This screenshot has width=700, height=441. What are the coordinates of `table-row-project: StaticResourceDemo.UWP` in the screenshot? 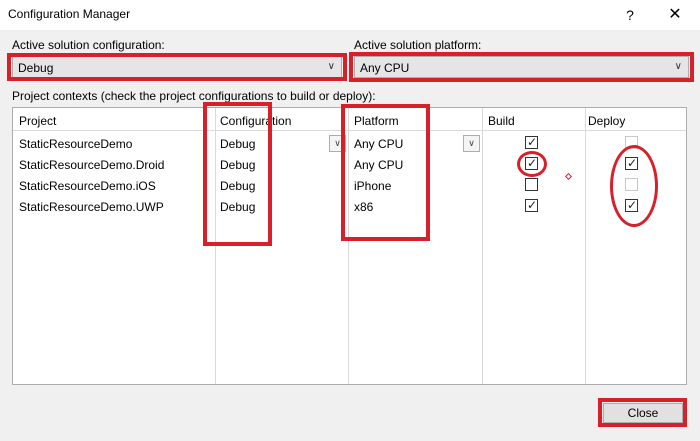 It's located at (91, 207).